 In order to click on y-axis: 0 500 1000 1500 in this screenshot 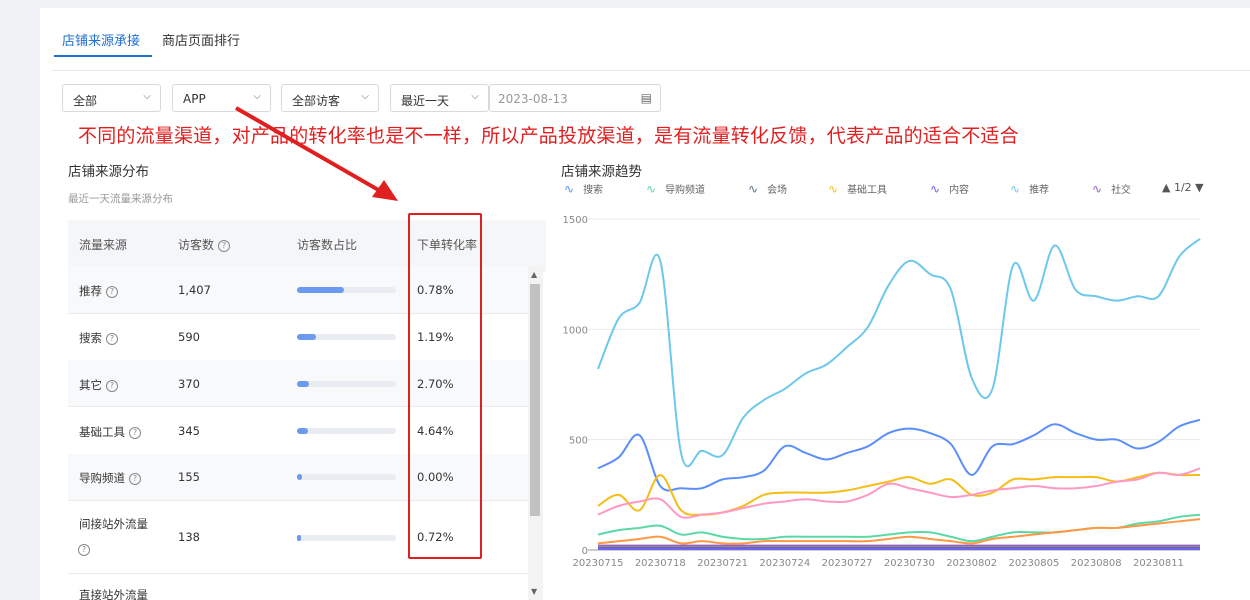, I will do `click(575, 386)`.